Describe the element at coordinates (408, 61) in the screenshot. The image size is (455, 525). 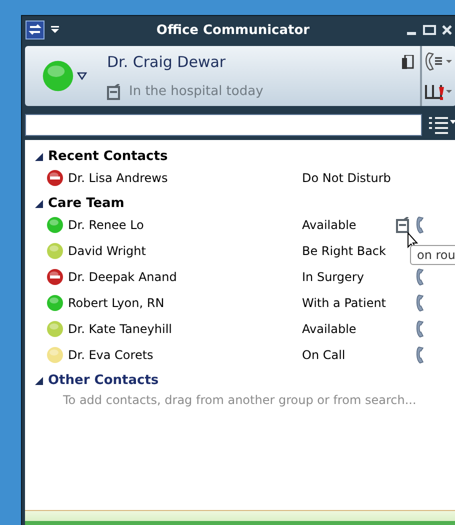
I see `contact-card-icon` at that location.